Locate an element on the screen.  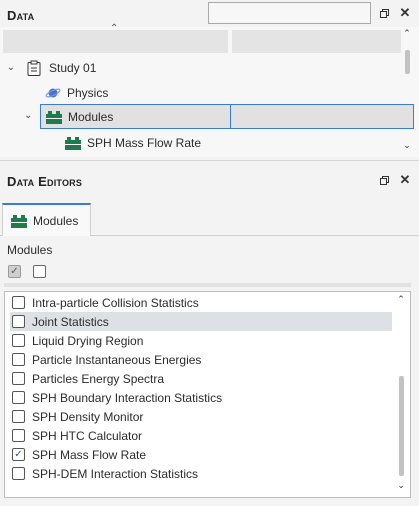
tab-modules: Modules is located at coordinates (46, 219).